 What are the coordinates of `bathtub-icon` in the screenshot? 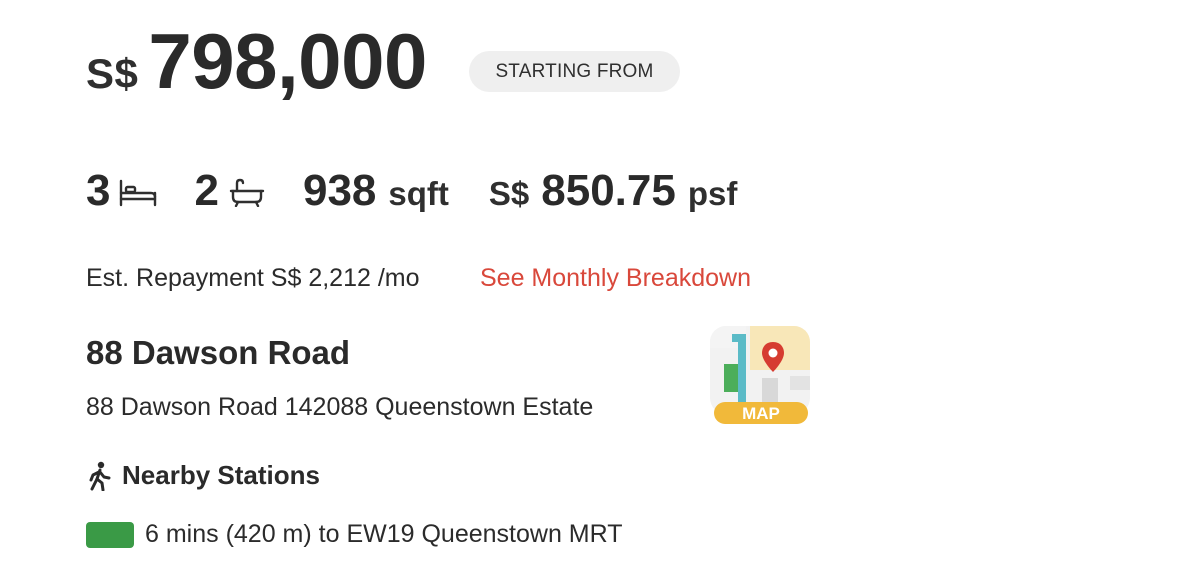 It's located at (247, 192).